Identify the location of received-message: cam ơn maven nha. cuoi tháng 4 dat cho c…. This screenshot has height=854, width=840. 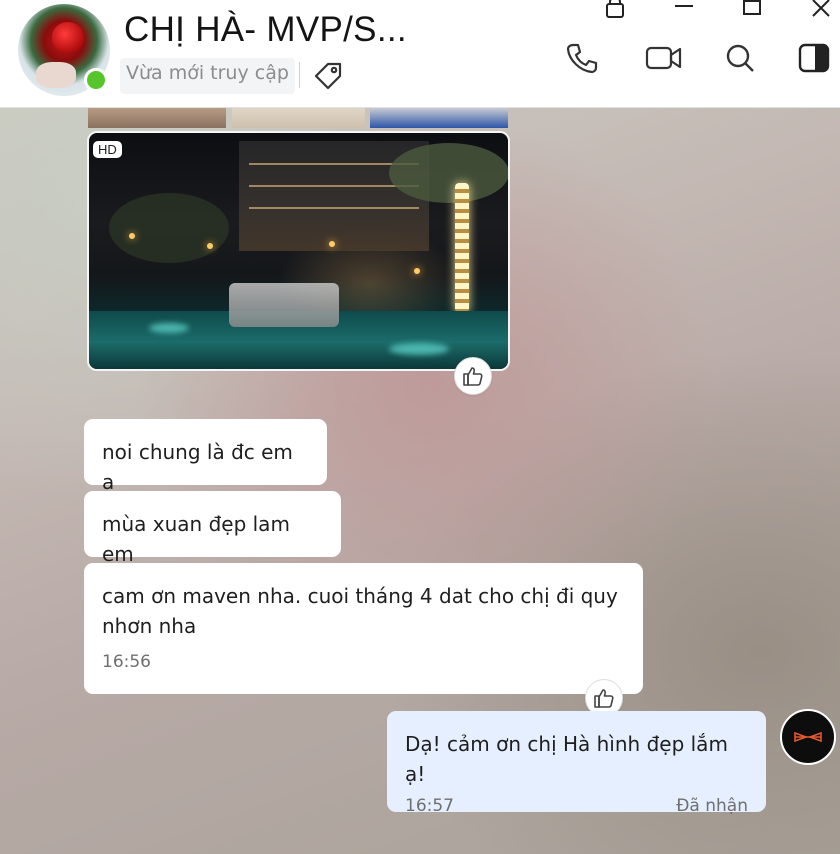
(363, 628).